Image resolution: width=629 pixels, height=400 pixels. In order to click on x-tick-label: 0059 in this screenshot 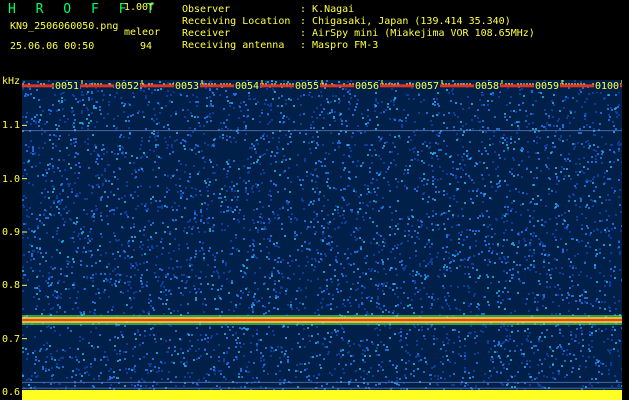, I will do `click(547, 86)`.